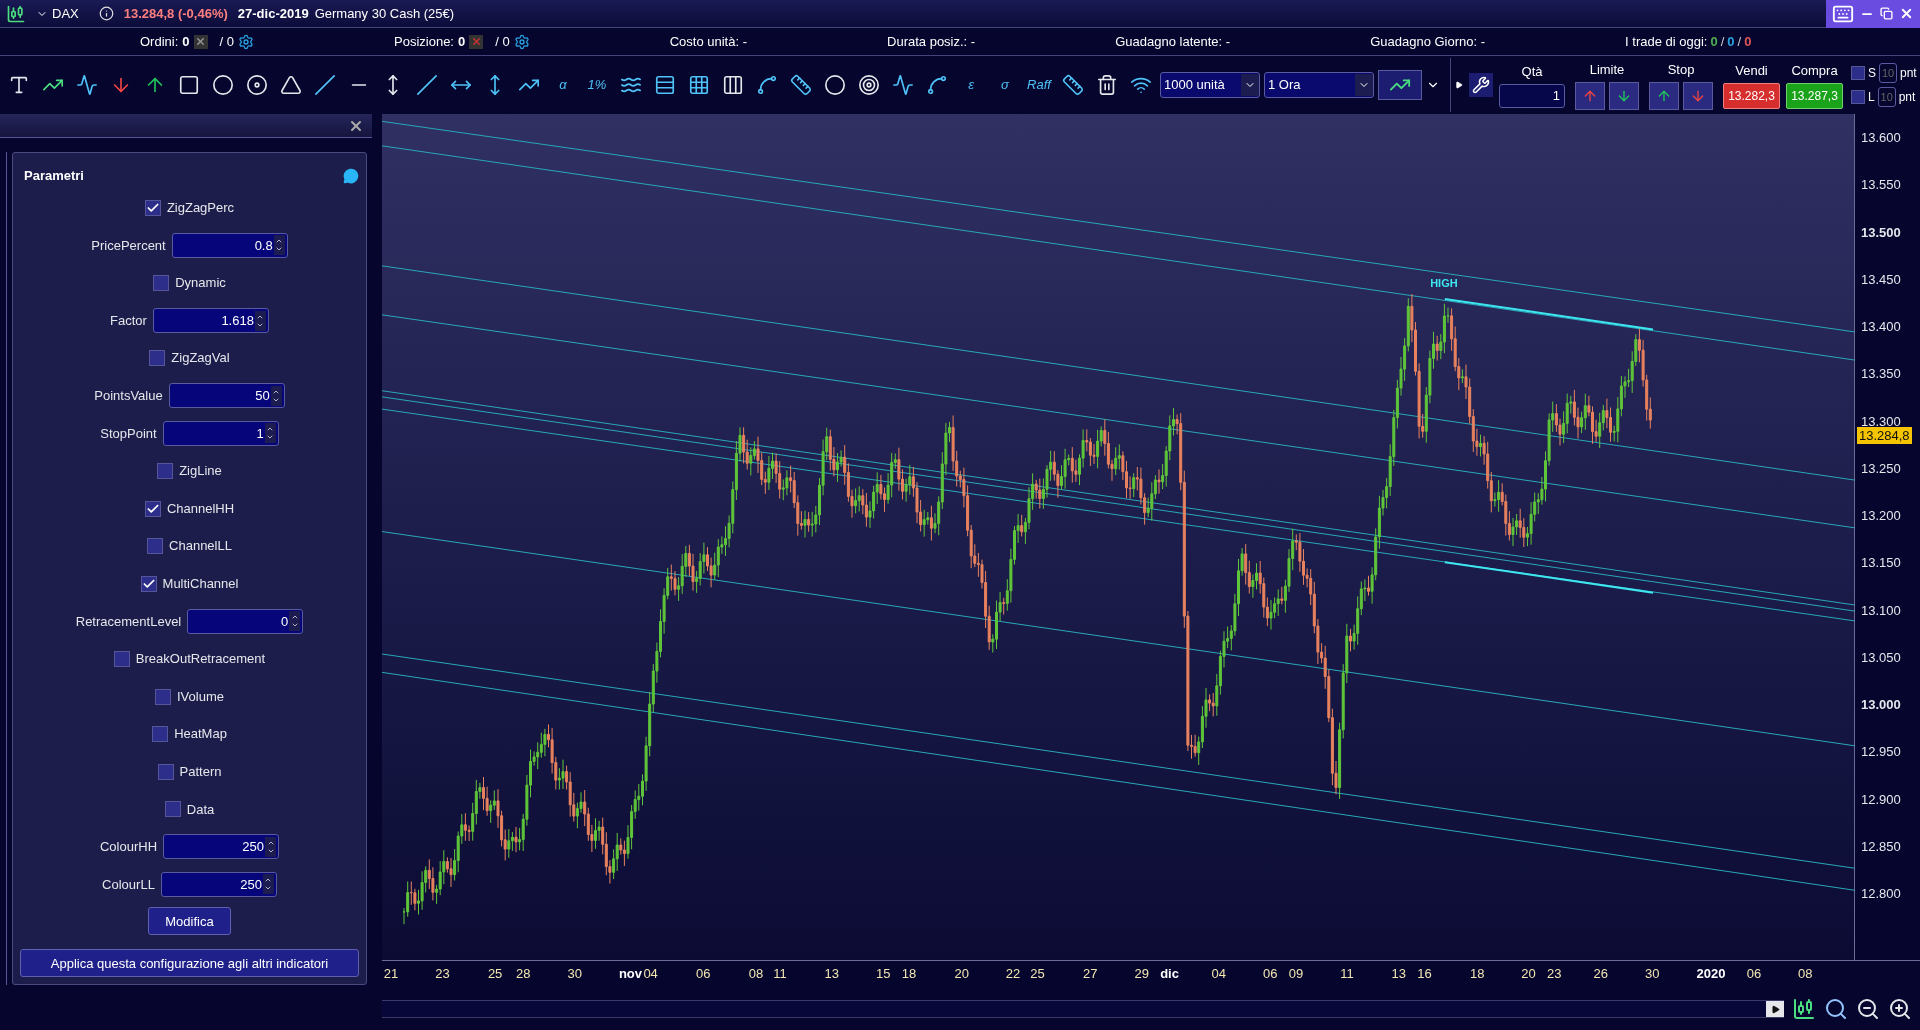  What do you see at coordinates (1881, 846) in the screenshot?
I see `price-tick-label: 12.850` at bounding box center [1881, 846].